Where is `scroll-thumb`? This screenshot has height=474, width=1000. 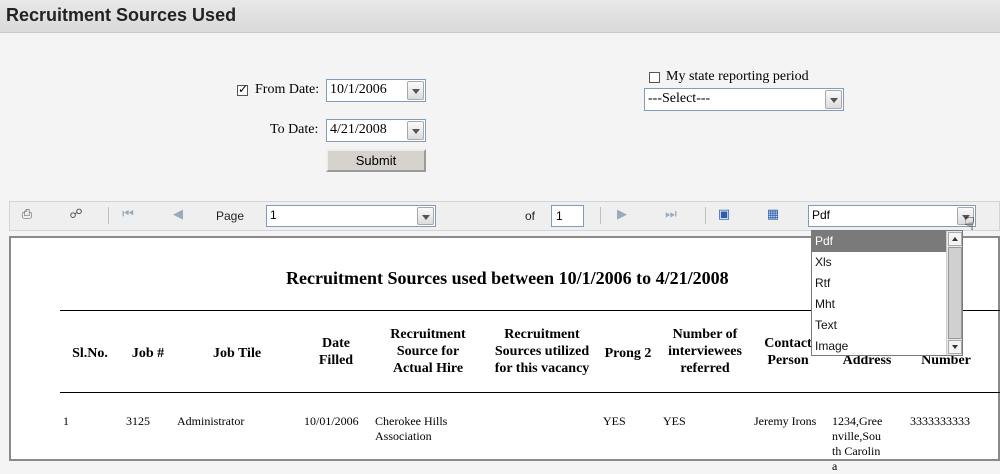 scroll-thumb is located at coordinates (955, 293).